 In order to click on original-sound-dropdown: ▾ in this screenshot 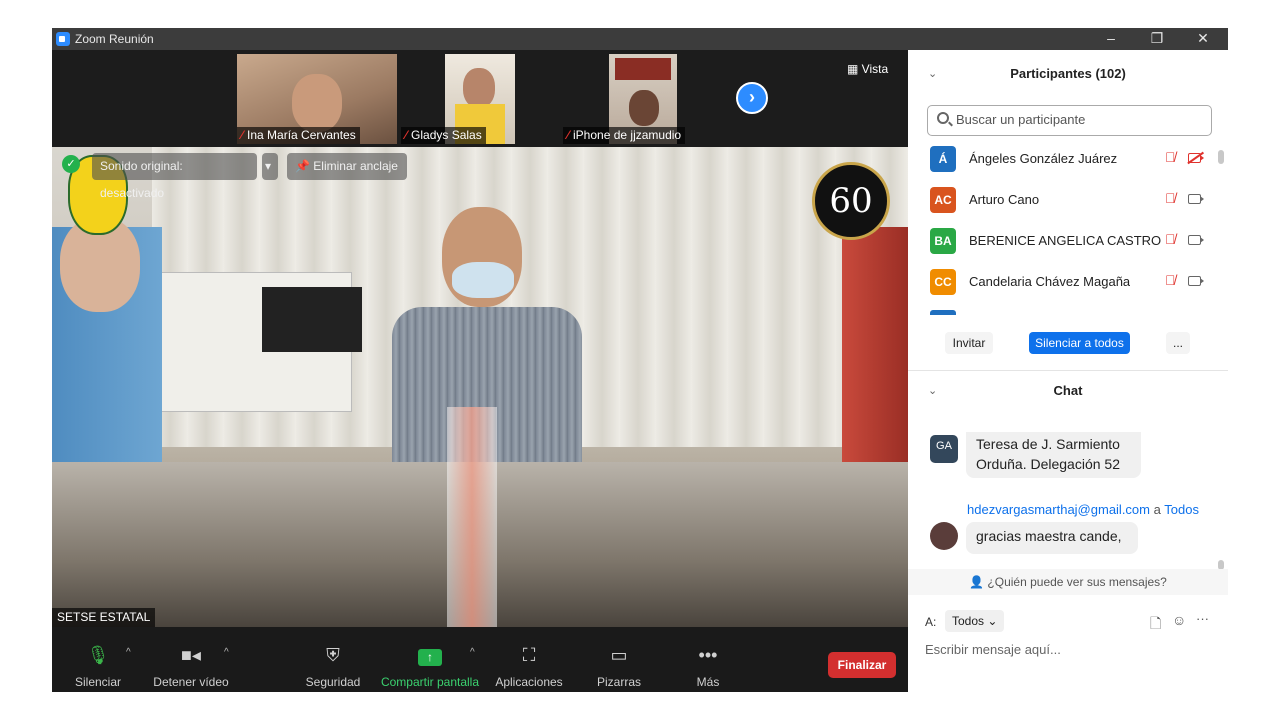, I will do `click(270, 166)`.